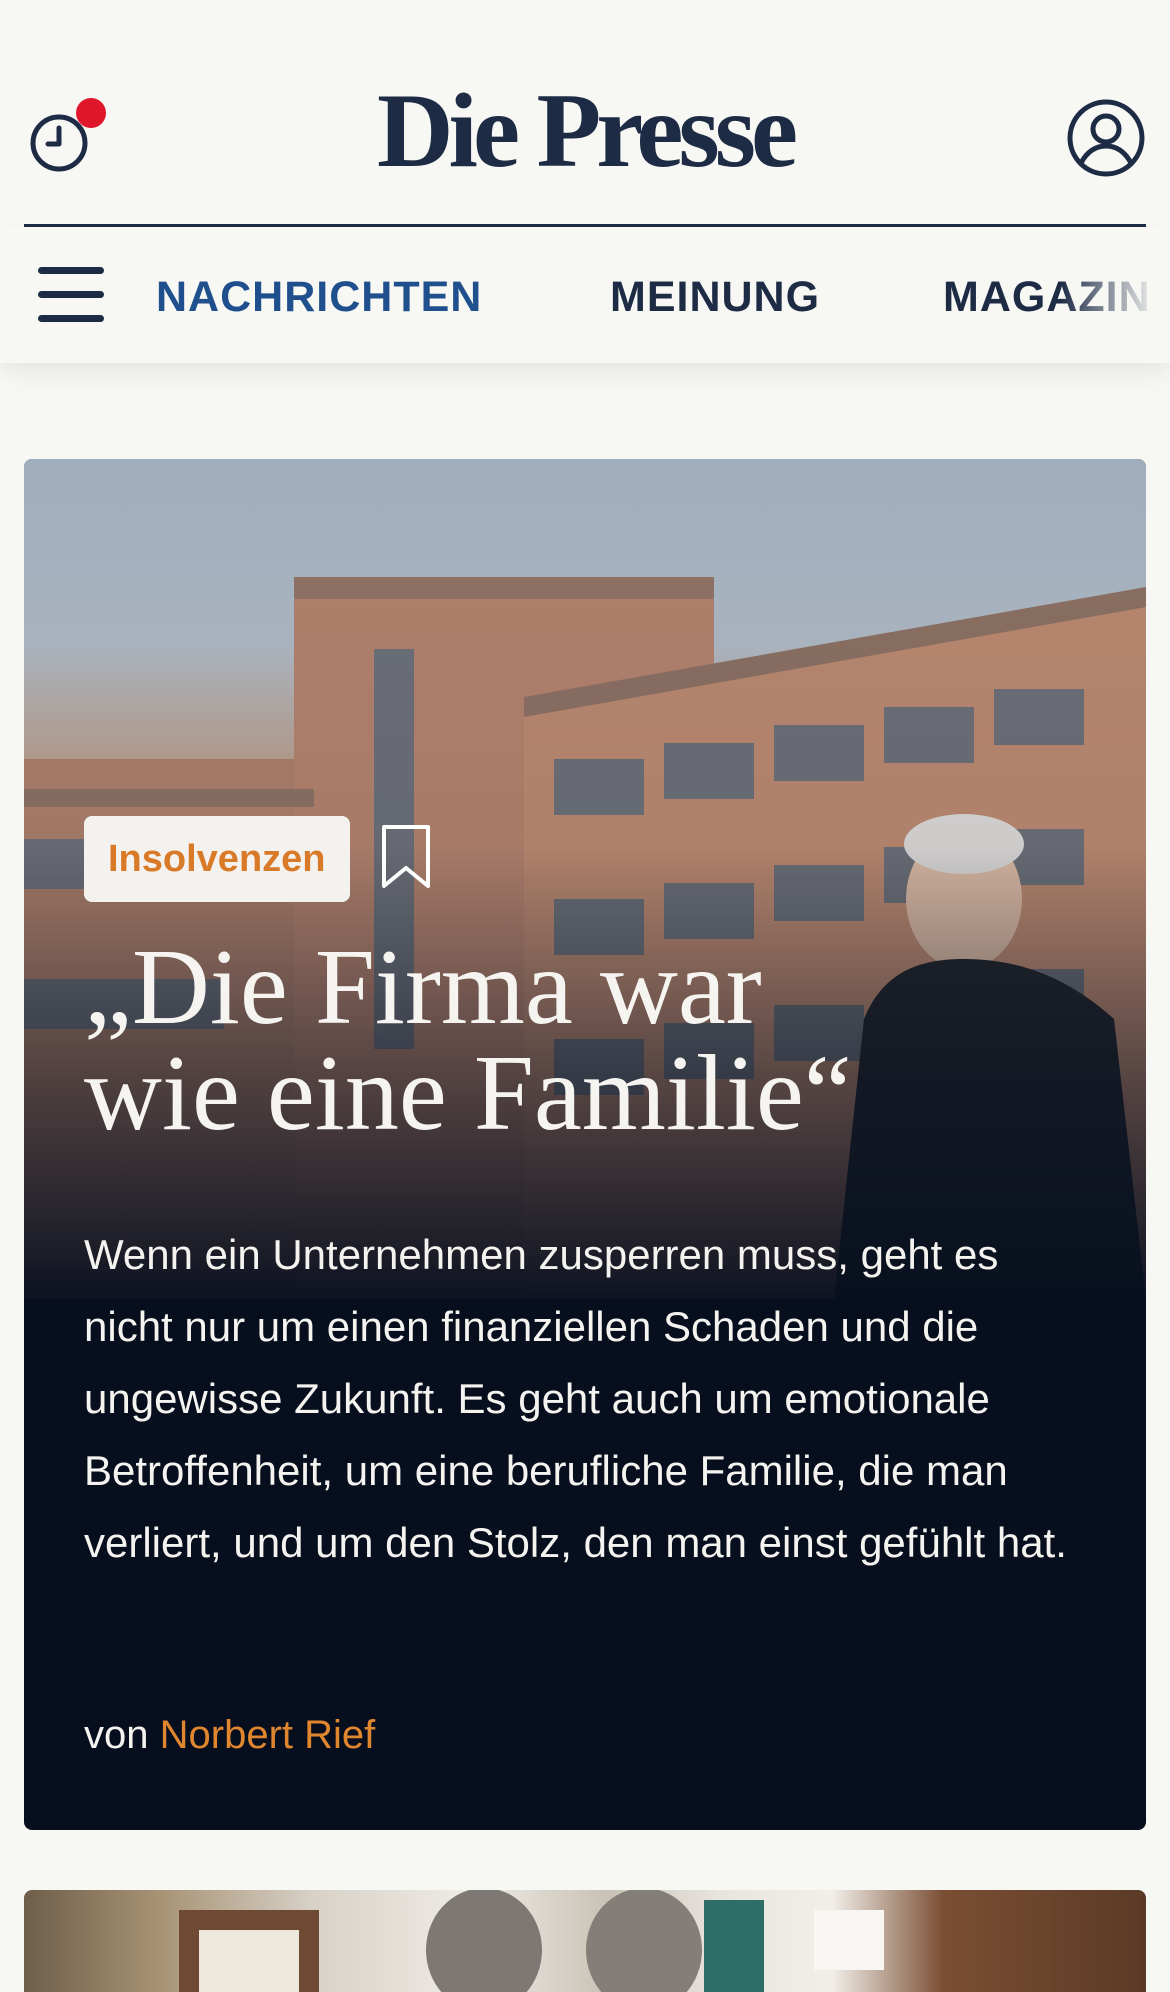 The image size is (1170, 1992). What do you see at coordinates (116, 1735) in the screenshot?
I see `byline-prefix: von` at bounding box center [116, 1735].